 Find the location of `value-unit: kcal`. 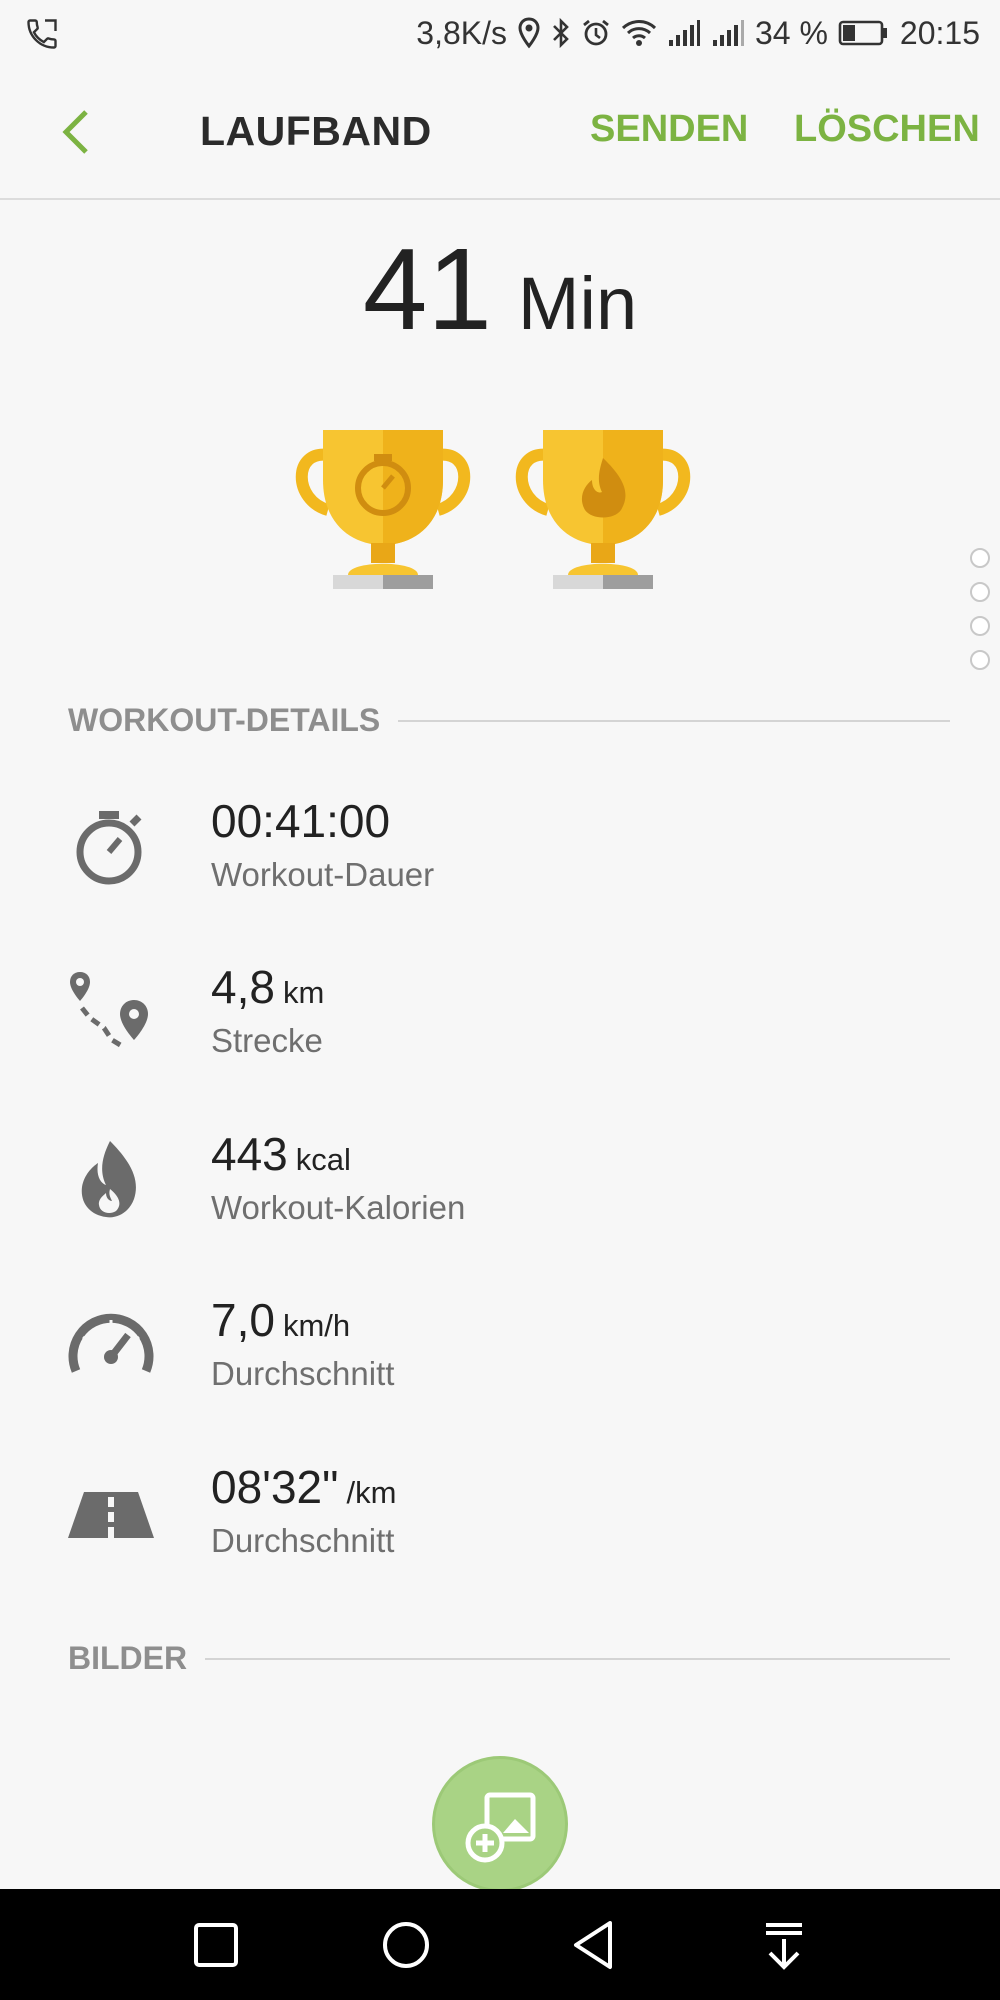

value-unit: kcal is located at coordinates (323, 1159).